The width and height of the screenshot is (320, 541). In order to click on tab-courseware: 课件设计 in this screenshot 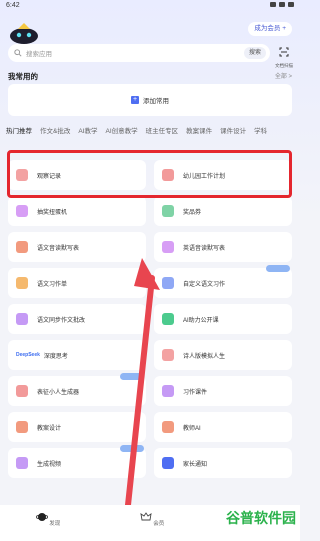, I will do `click(233, 132)`.